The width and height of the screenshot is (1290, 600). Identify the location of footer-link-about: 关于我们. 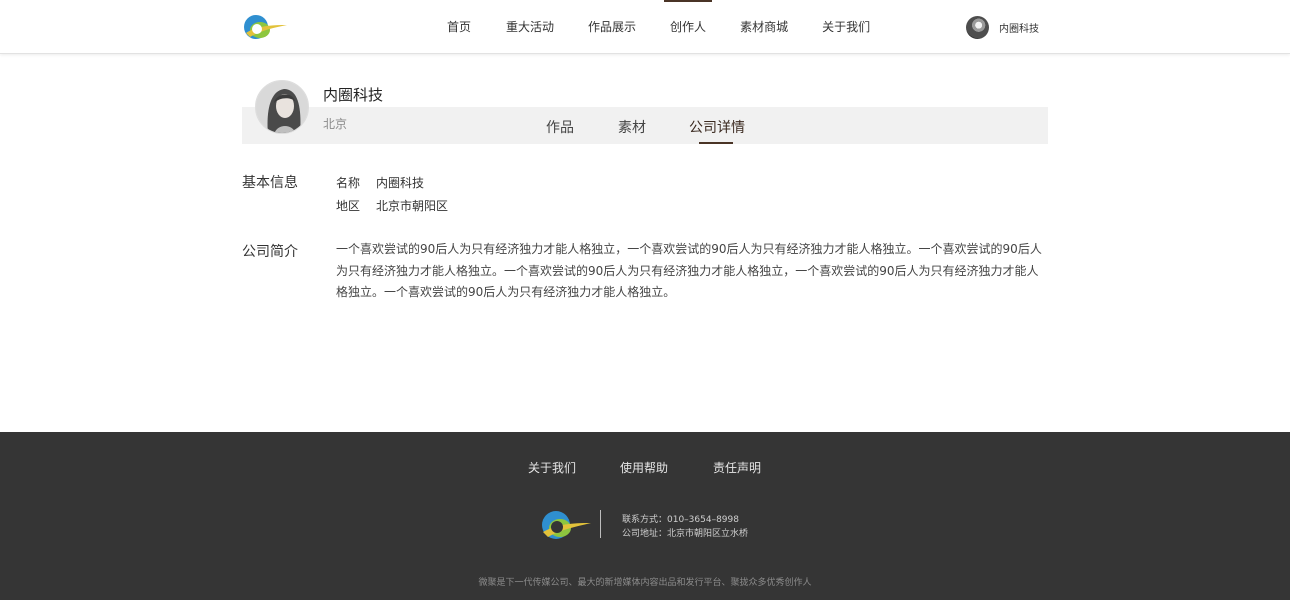
(552, 467).